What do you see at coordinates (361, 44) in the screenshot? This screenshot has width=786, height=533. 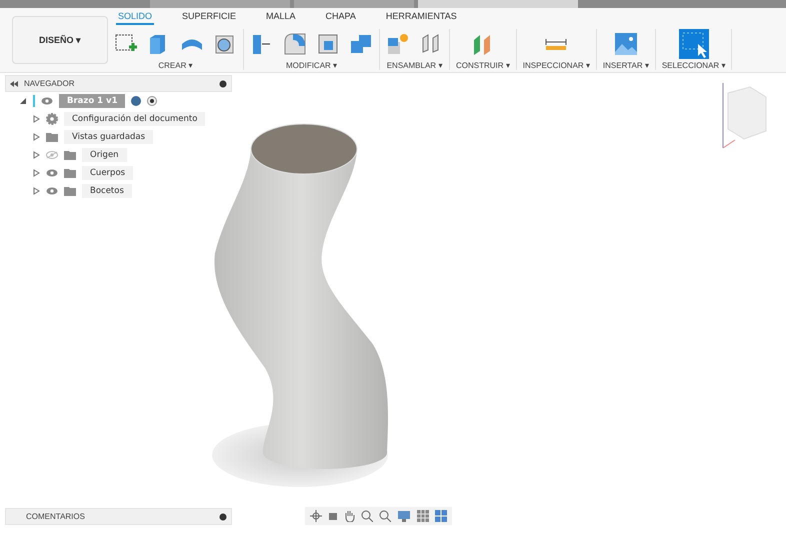 I see `combine-icon` at bounding box center [361, 44].